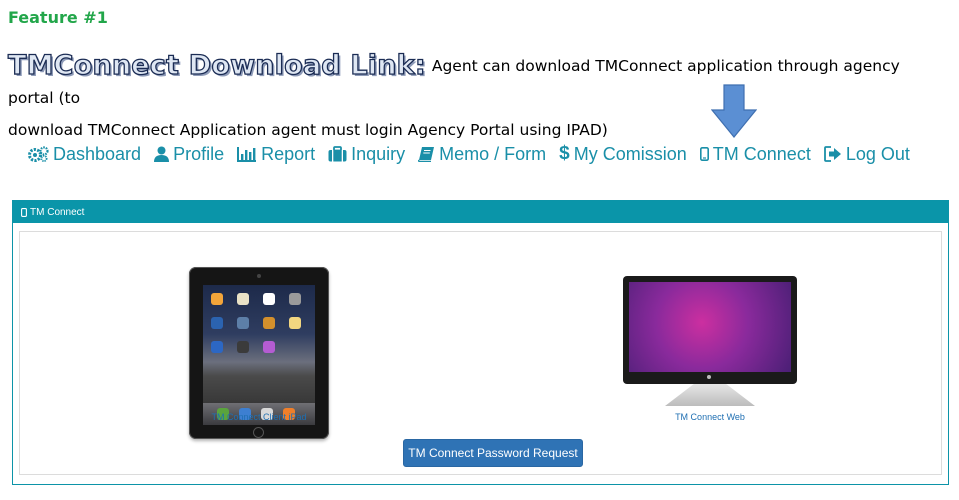  I want to click on camera-dot, so click(259, 276).